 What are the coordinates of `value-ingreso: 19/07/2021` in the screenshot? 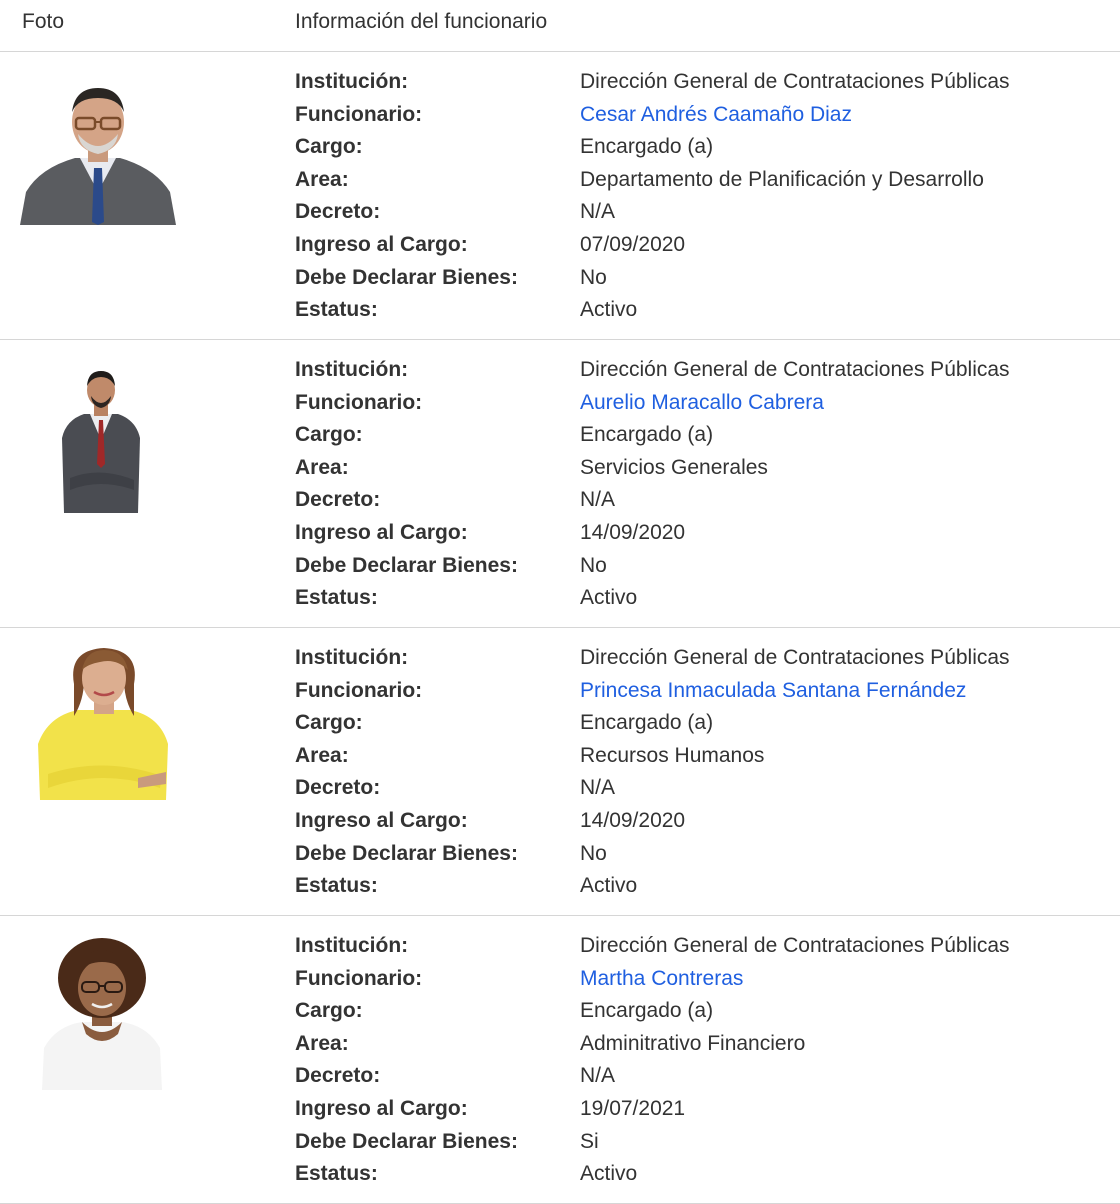 It's located at (633, 1108).